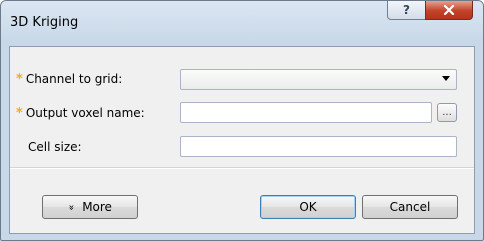 Image resolution: width=484 pixels, height=241 pixels. Describe the element at coordinates (242, 168) in the screenshot. I see `separator` at that location.